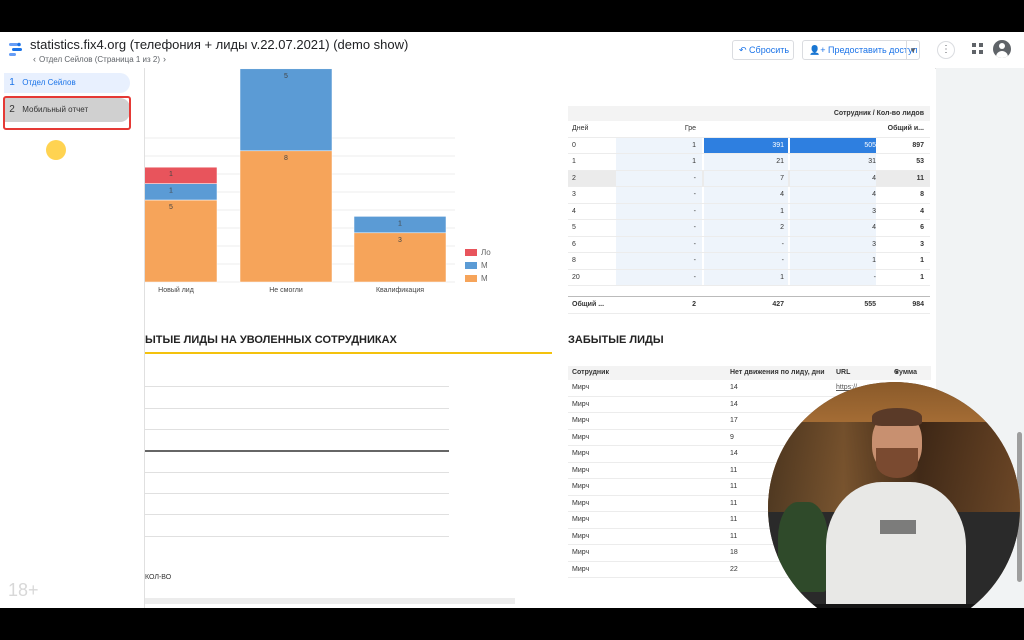 This screenshot has width=1024, height=640. Describe the element at coordinates (330, 601) in the screenshot. I see `horizontal-scrollbar` at that location.